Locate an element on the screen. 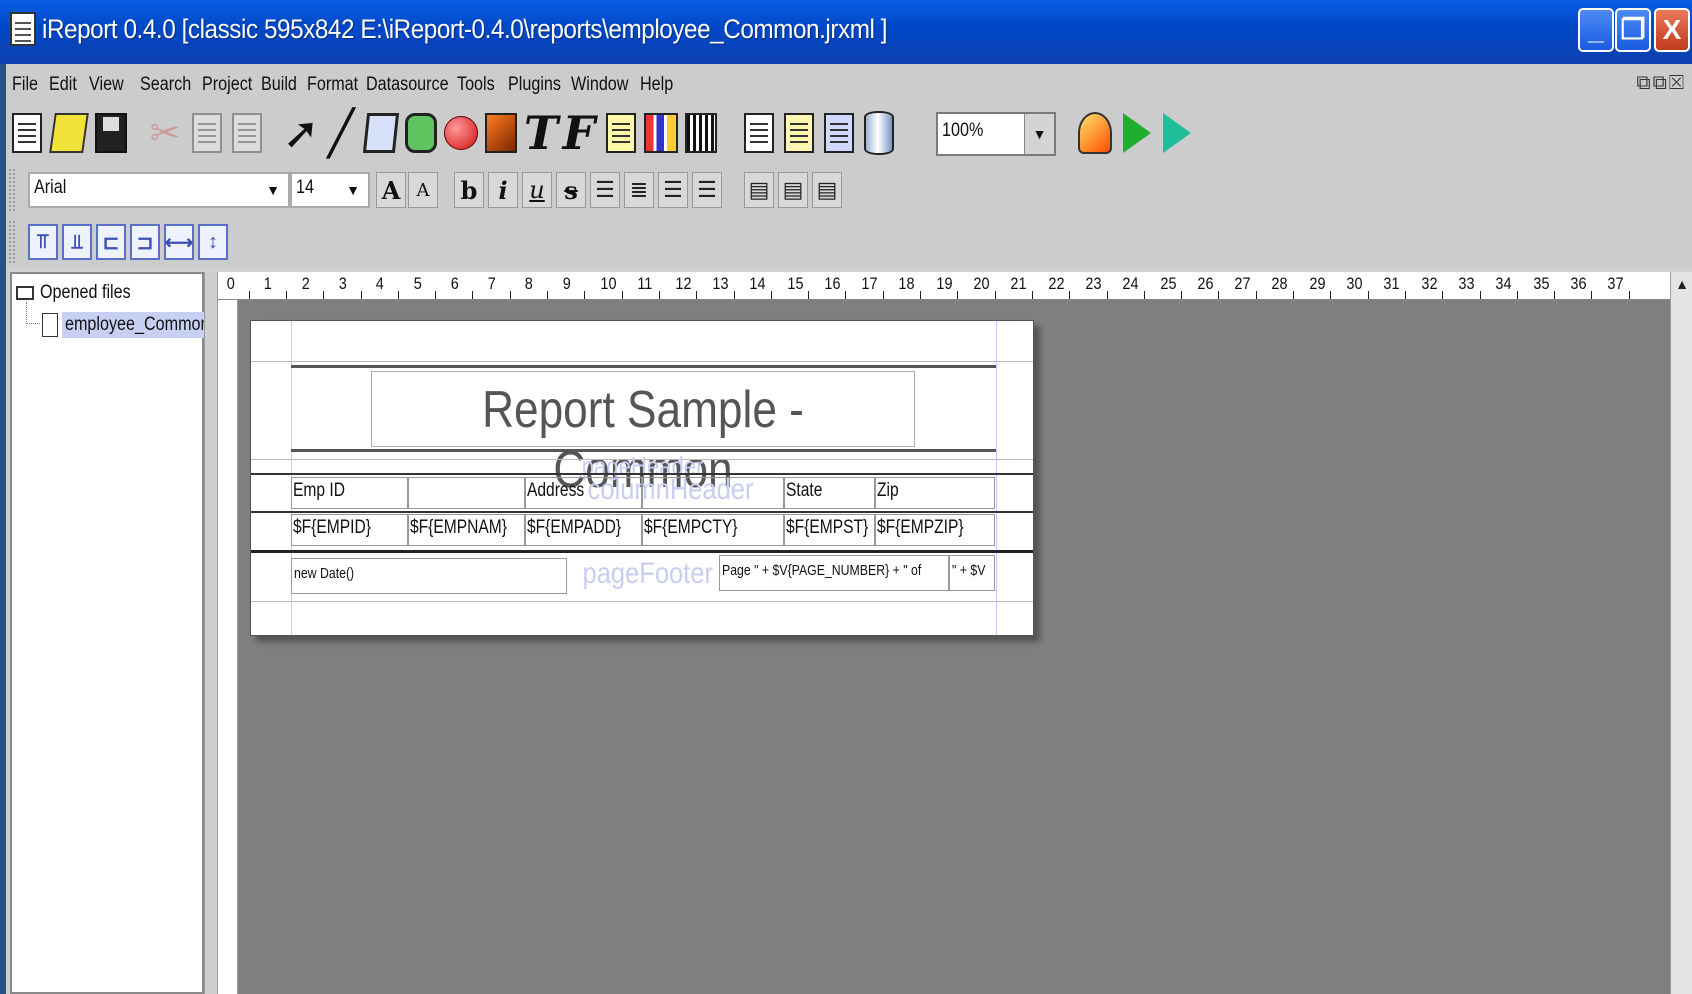 This screenshot has width=1692, height=994. ruler-tick-label: 19 is located at coordinates (944, 283).